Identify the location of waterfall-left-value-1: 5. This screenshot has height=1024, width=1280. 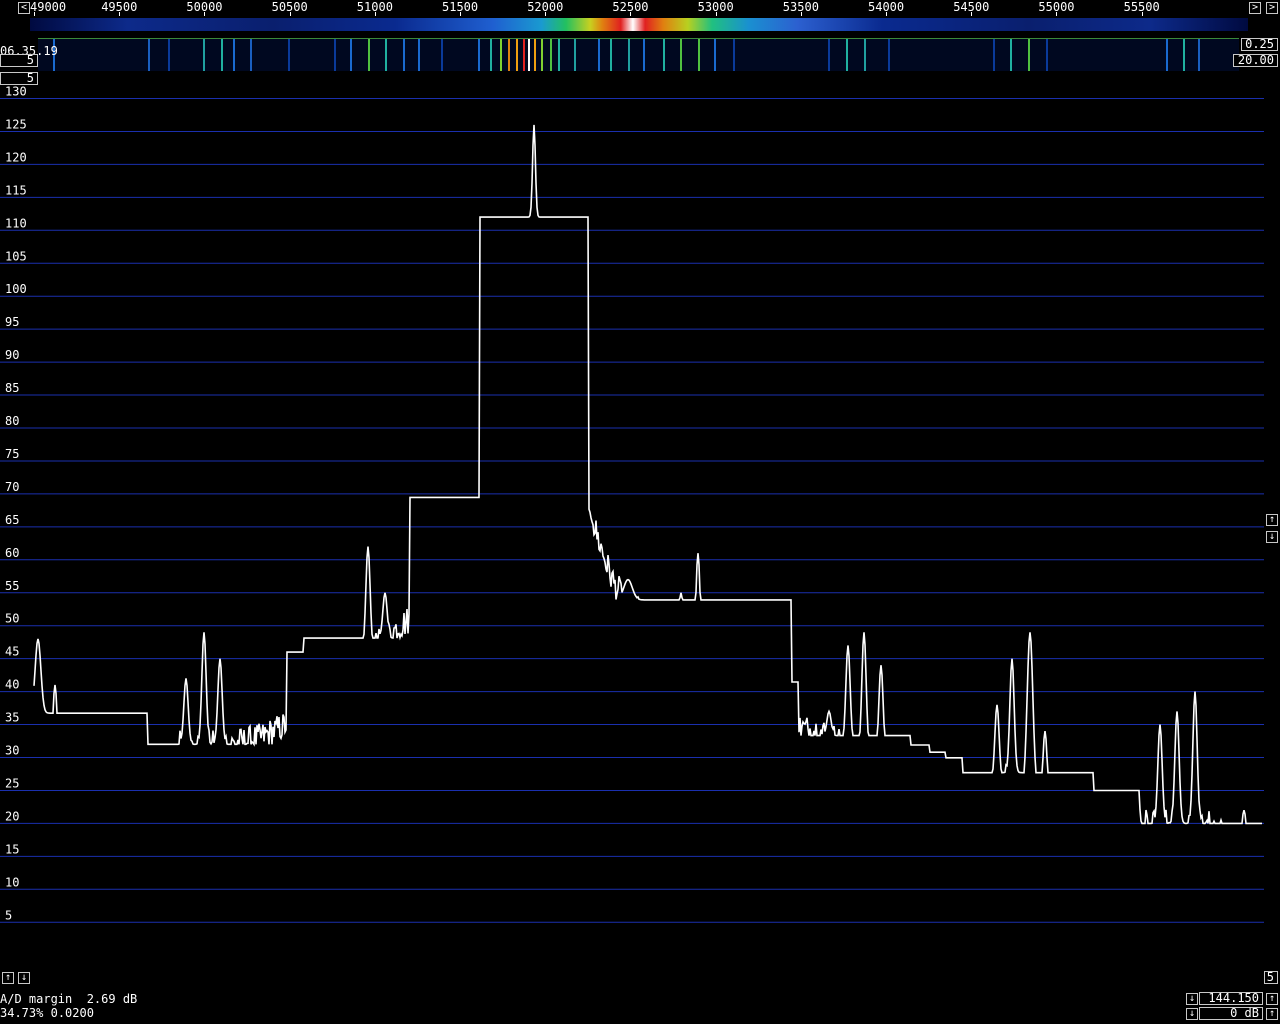
(19, 60).